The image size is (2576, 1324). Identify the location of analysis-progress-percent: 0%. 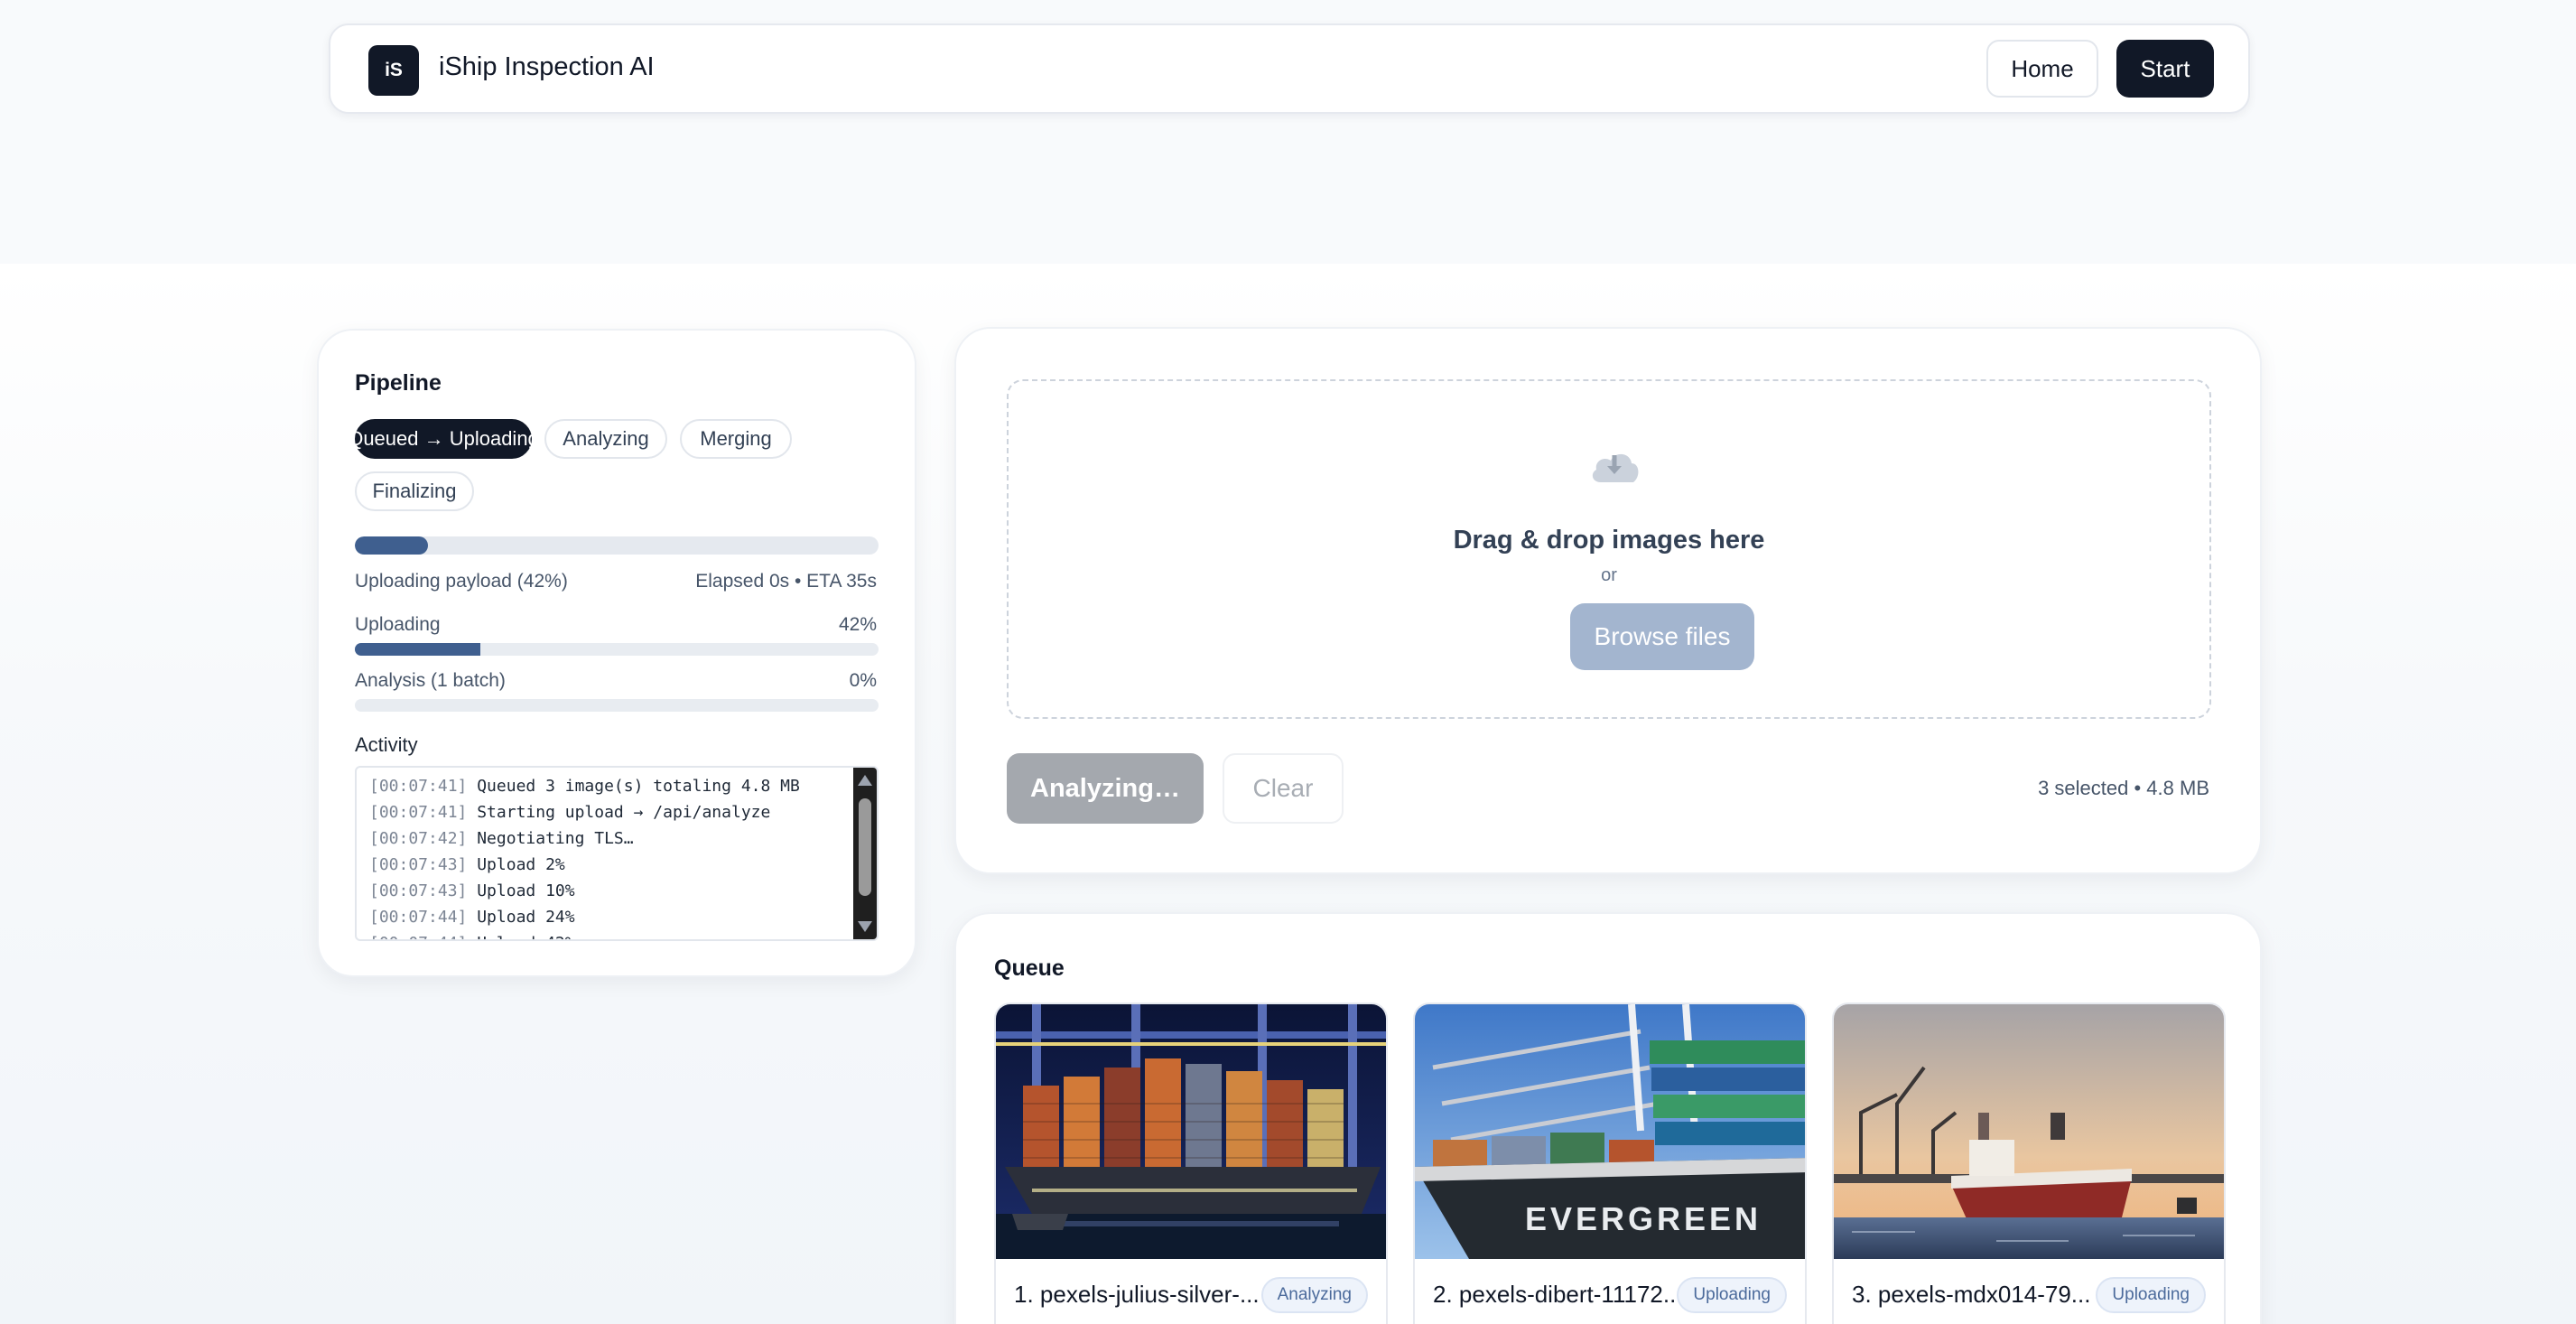
(863, 680).